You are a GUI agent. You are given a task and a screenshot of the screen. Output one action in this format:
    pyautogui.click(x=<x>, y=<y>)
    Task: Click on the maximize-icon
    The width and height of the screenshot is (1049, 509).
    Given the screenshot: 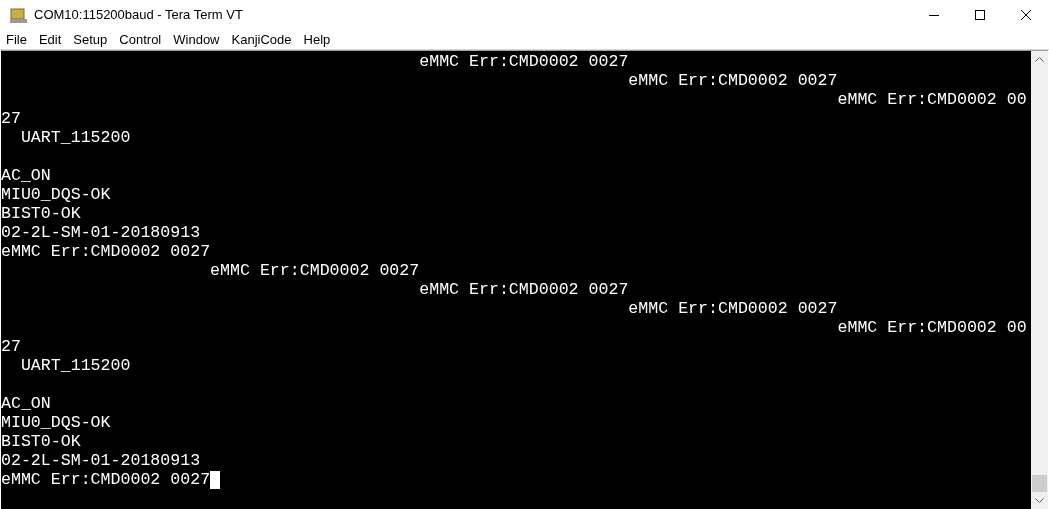 What is the action you would take?
    pyautogui.click(x=980, y=15)
    